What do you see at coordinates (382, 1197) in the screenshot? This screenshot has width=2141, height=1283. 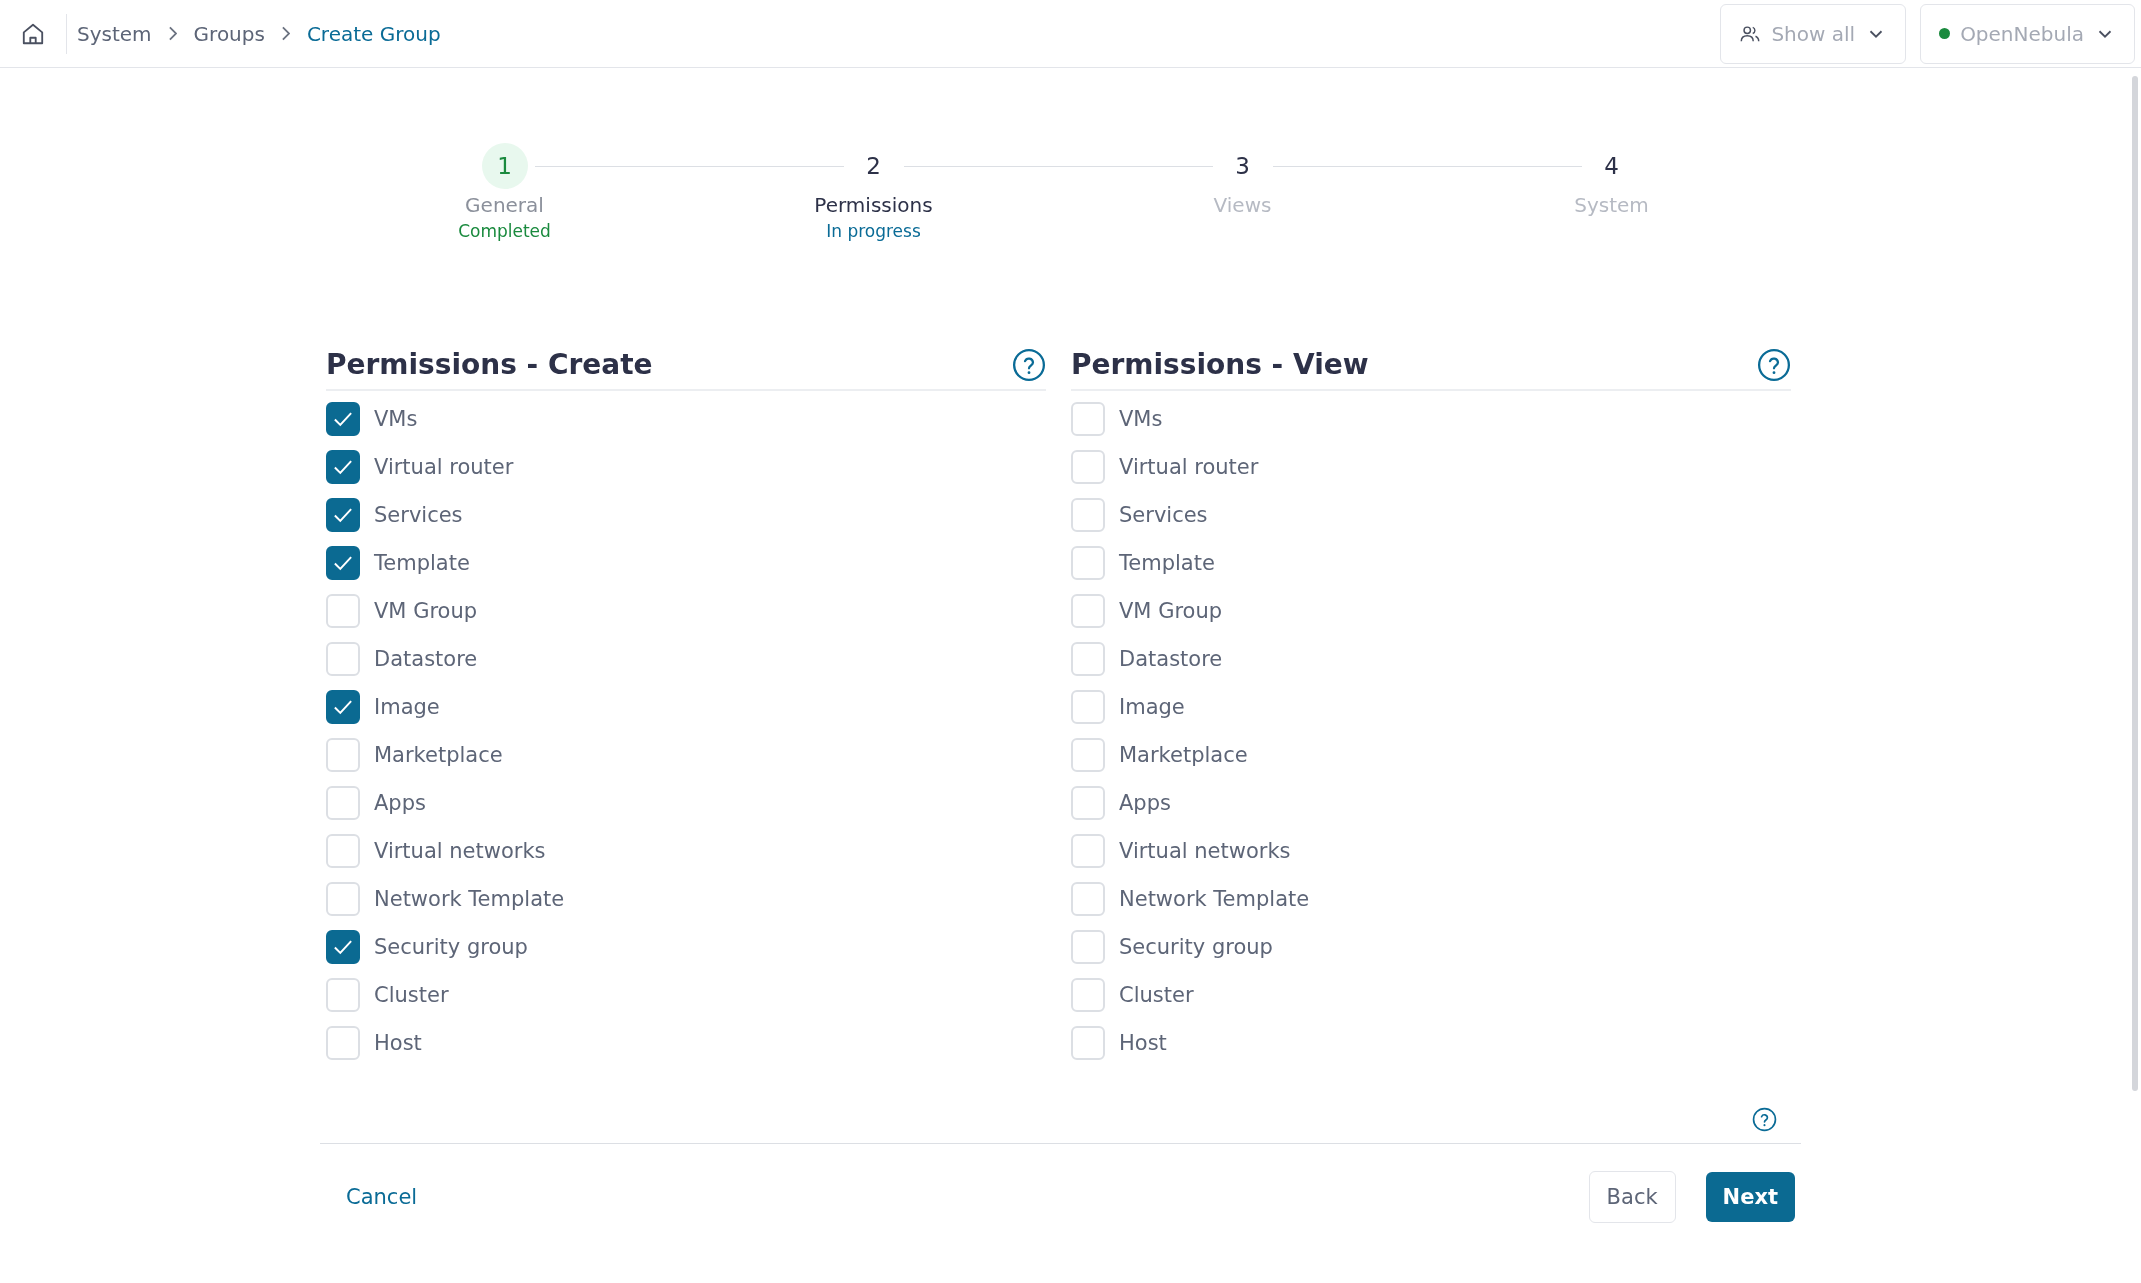 I see `cancel-button: Cancel` at bounding box center [382, 1197].